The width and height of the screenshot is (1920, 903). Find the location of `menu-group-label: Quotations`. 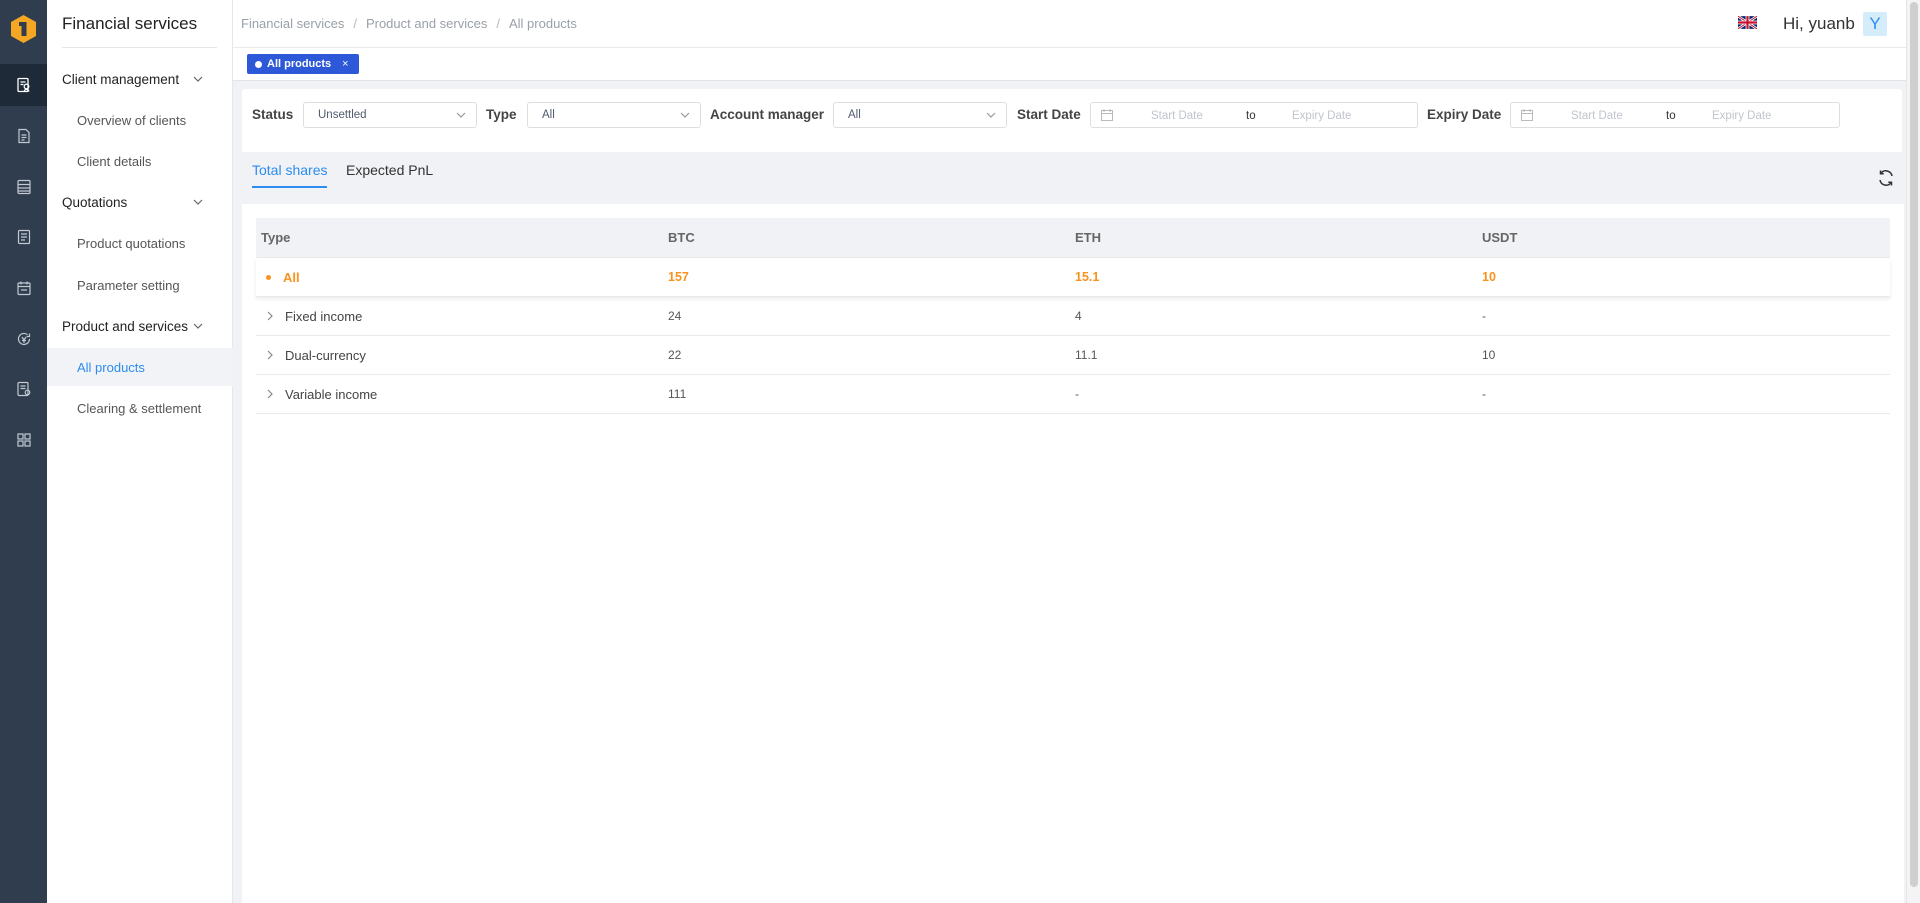

menu-group-label: Quotations is located at coordinates (95, 202).